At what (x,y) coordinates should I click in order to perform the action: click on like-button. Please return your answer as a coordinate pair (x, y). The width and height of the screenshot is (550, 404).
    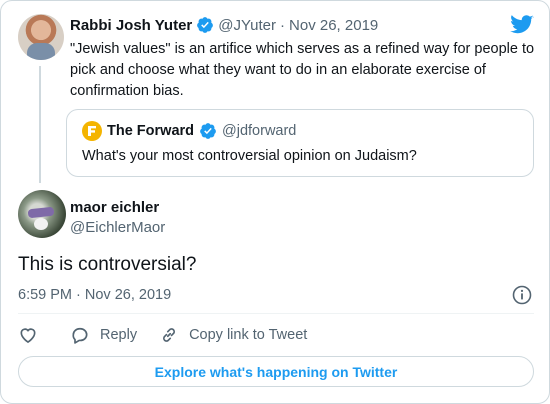
    Looking at the image, I should click on (33, 335).